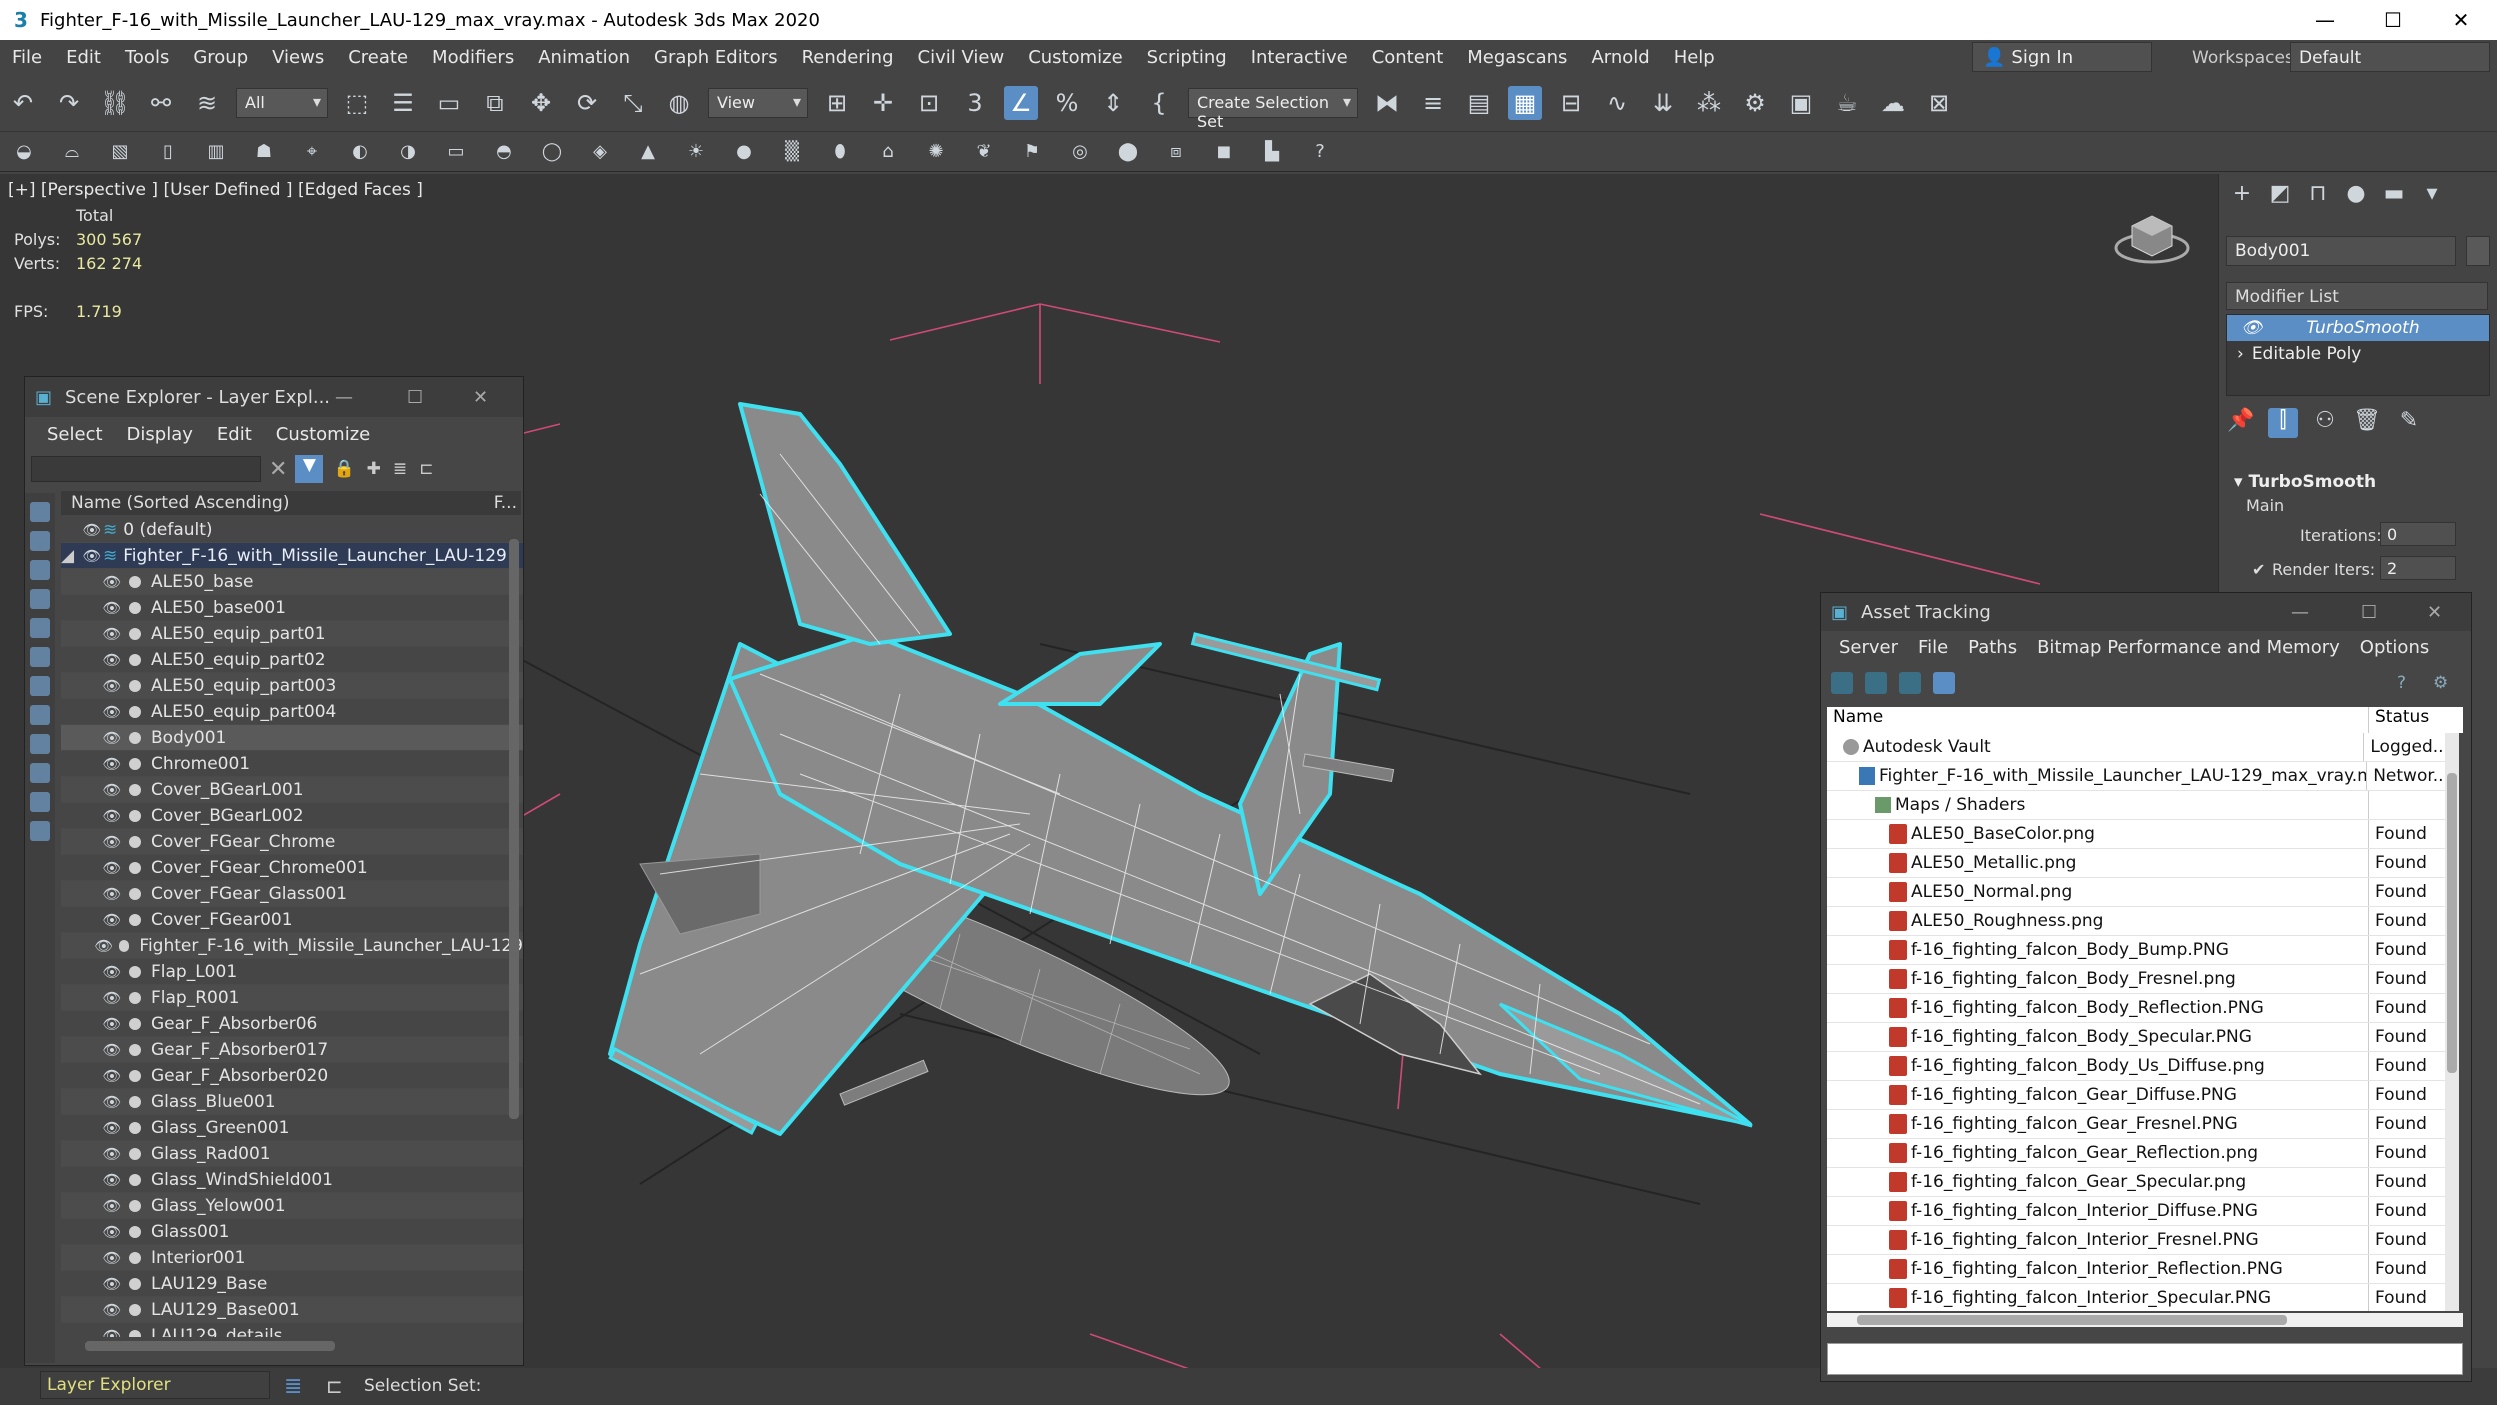 Image resolution: width=2497 pixels, height=1405 pixels. I want to click on stack-item-turbosmooth: 👁 TurboSmooth, so click(2358, 328).